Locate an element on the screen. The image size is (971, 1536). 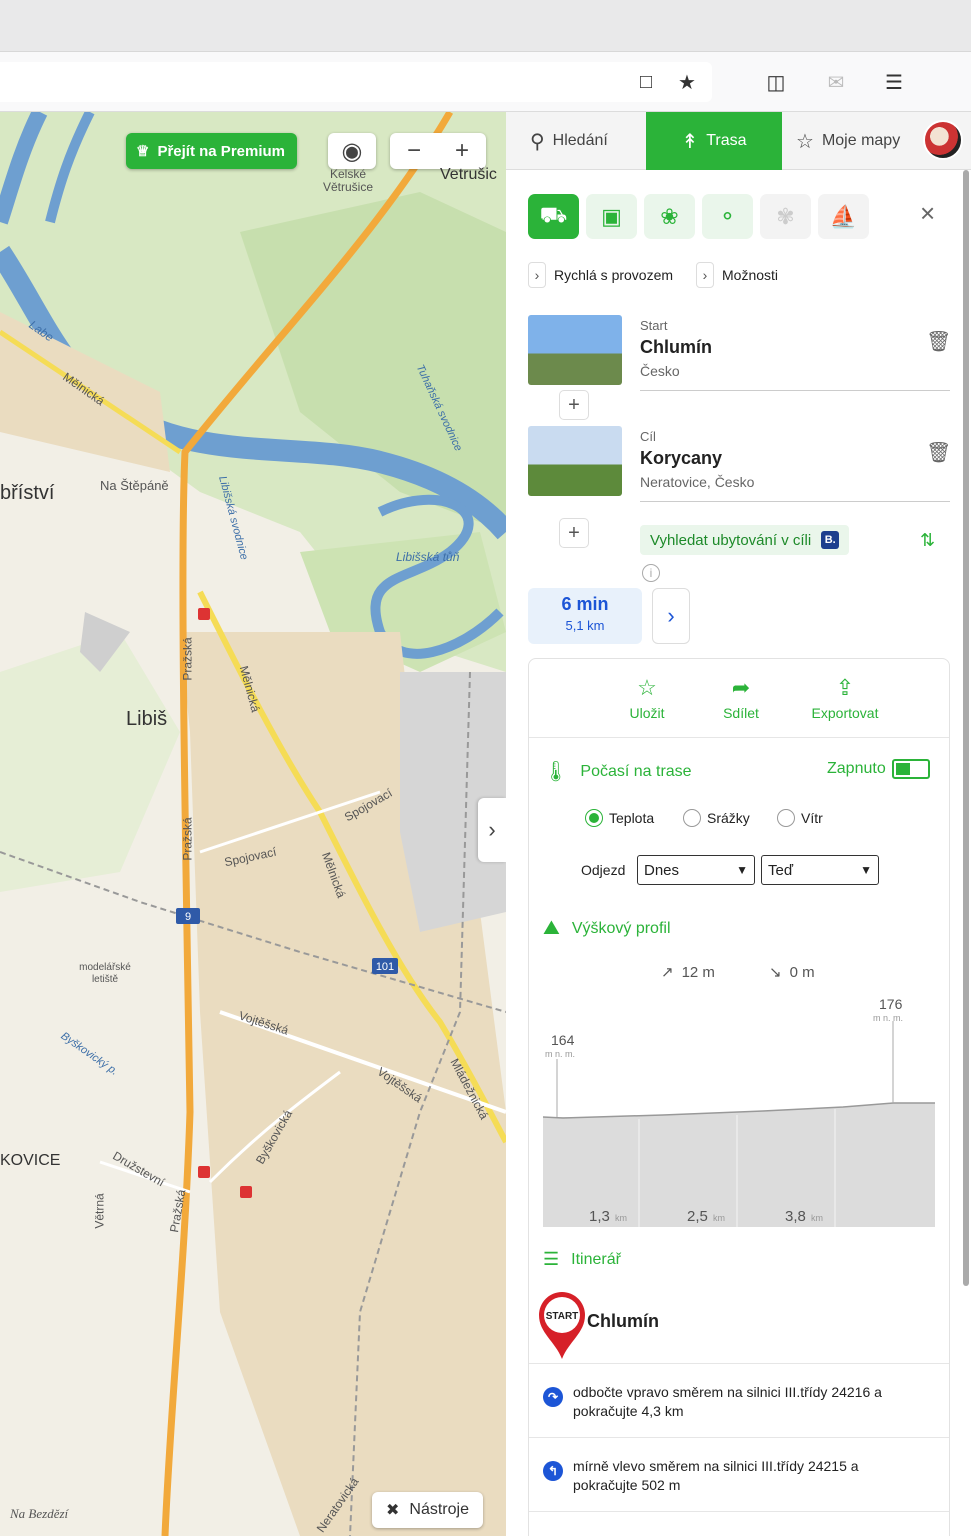
departure-time-select: Teď ▼ is located at coordinates (820, 870).